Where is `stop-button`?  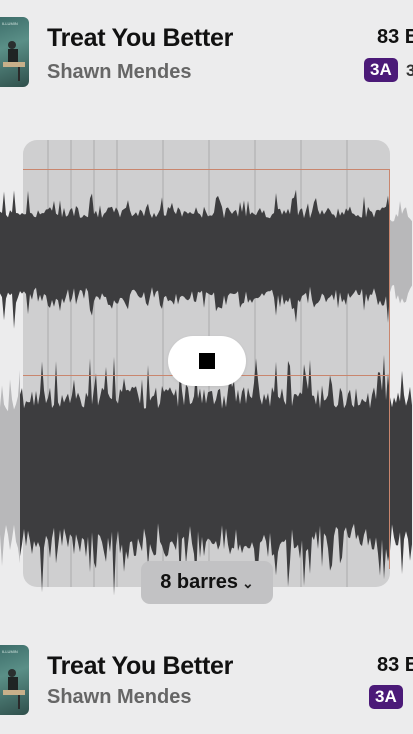
stop-button is located at coordinates (207, 361).